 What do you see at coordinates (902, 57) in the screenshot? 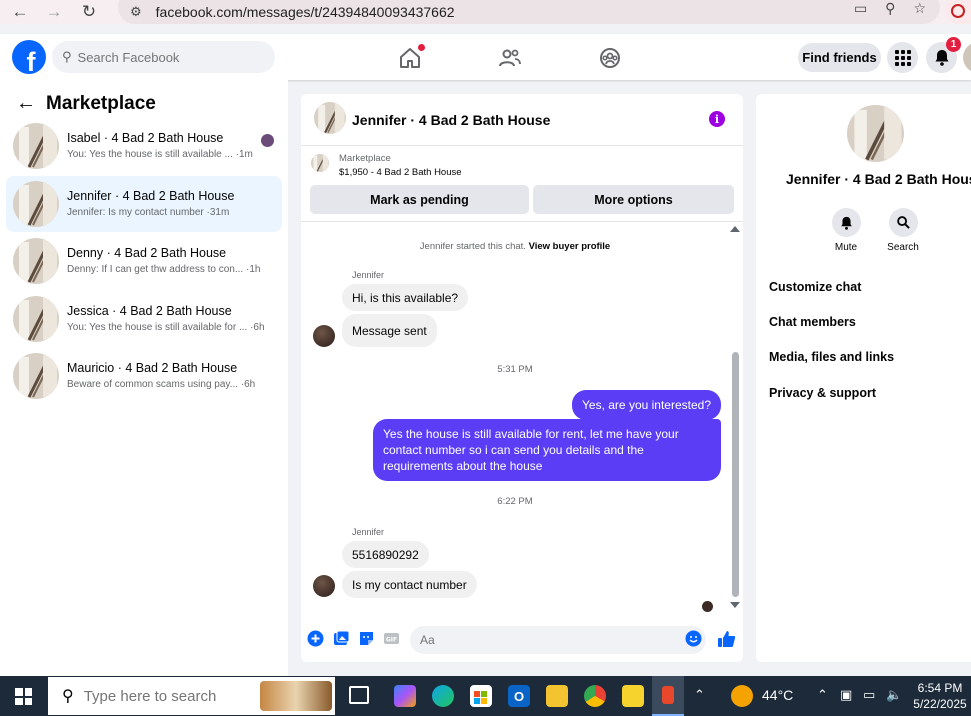
I see `menu-grid-icon` at bounding box center [902, 57].